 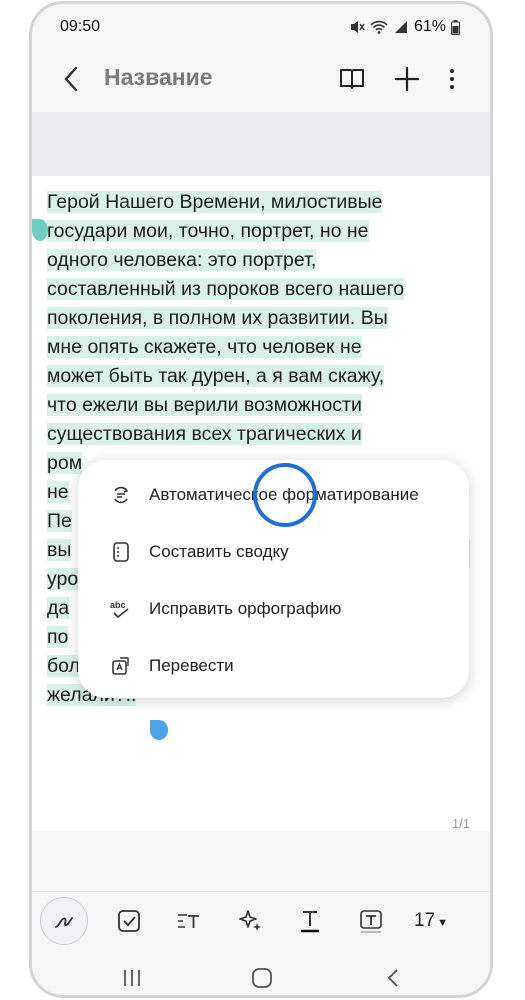 I want to click on back-arrow-icon, so click(x=71, y=79).